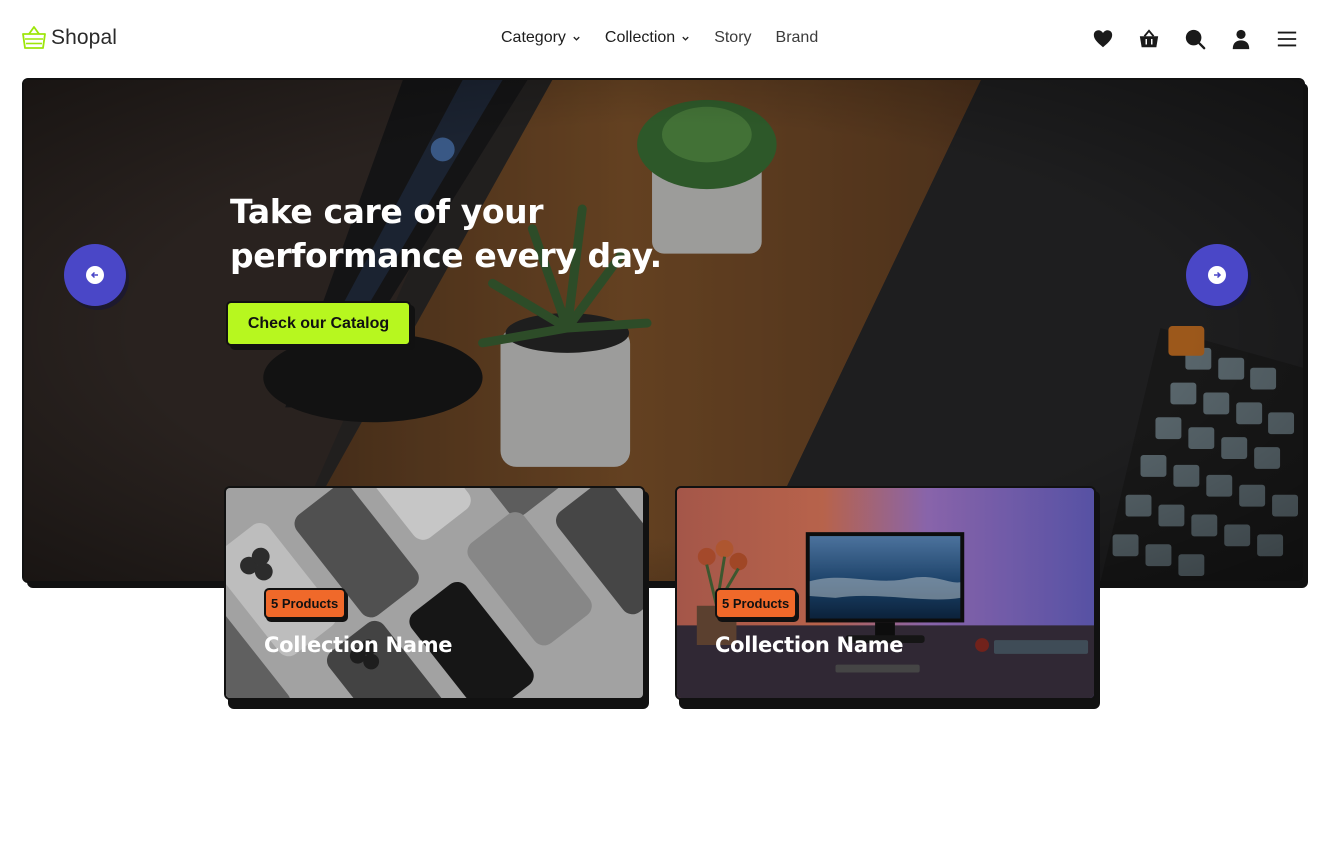  What do you see at coordinates (434, 593) in the screenshot?
I see `collection-card-1: 5 Products Collection Name` at bounding box center [434, 593].